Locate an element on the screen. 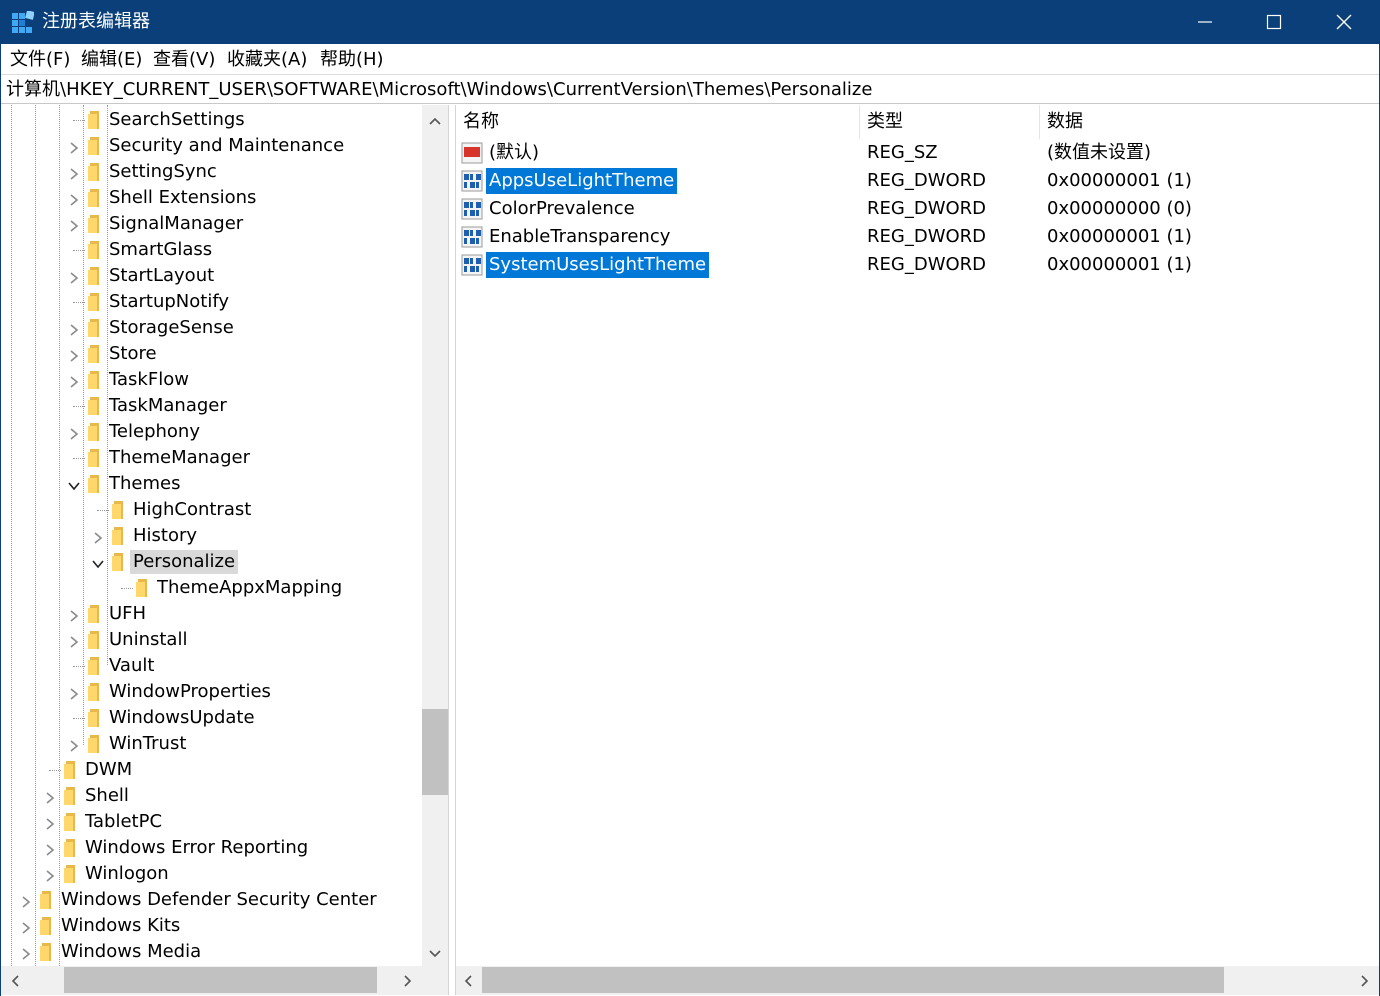 The width and height of the screenshot is (1380, 996). tree-item: StorageSense is located at coordinates (211, 328).